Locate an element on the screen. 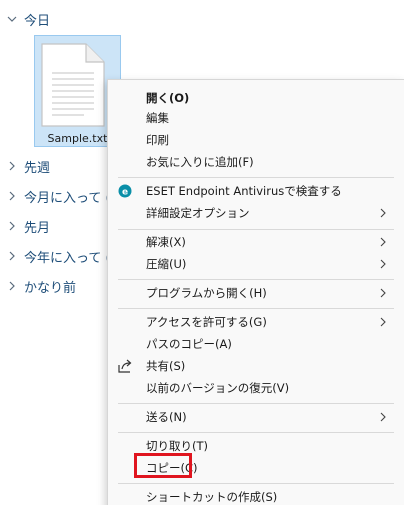  menu-item-label: 送る(N) is located at coordinates (166, 417).